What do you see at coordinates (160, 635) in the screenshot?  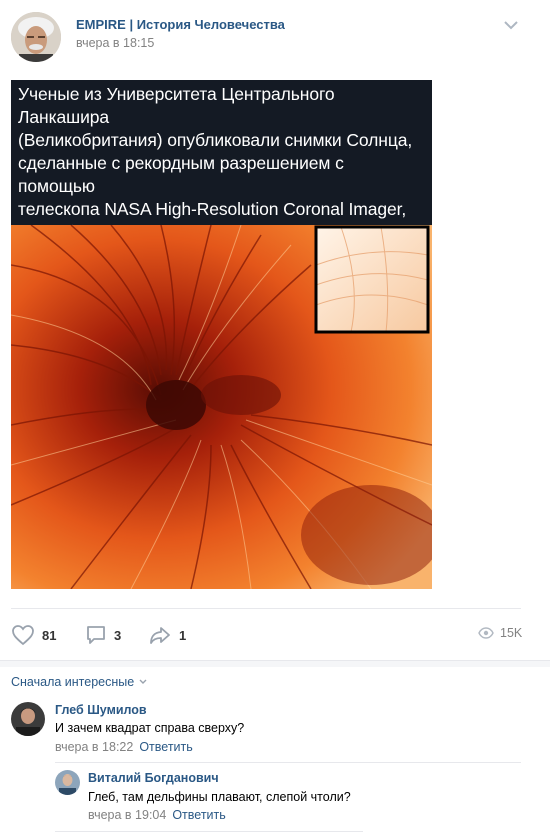 I see `share-arrow-icon` at bounding box center [160, 635].